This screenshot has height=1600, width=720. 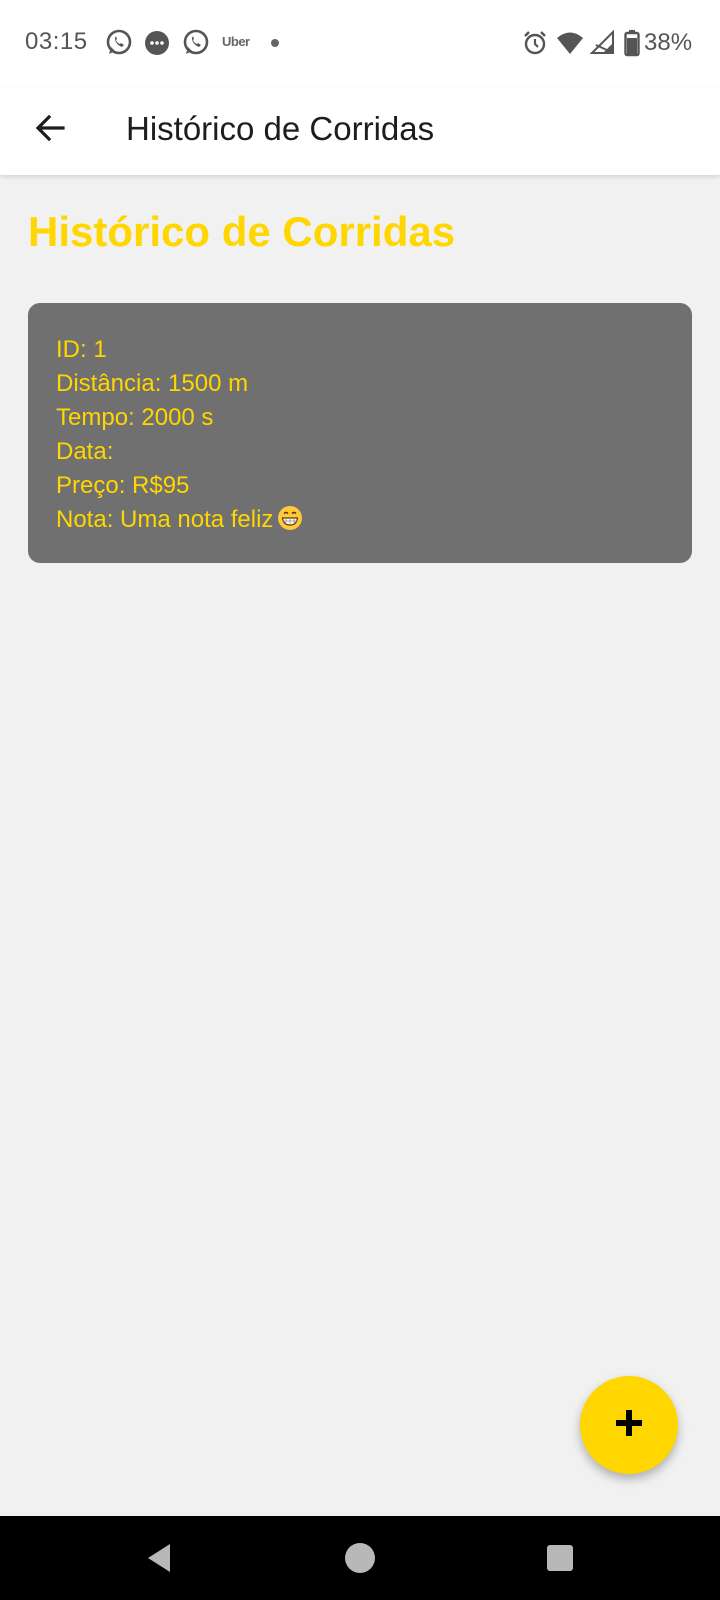 What do you see at coordinates (56, 41) in the screenshot?
I see `status-time: 03:15` at bounding box center [56, 41].